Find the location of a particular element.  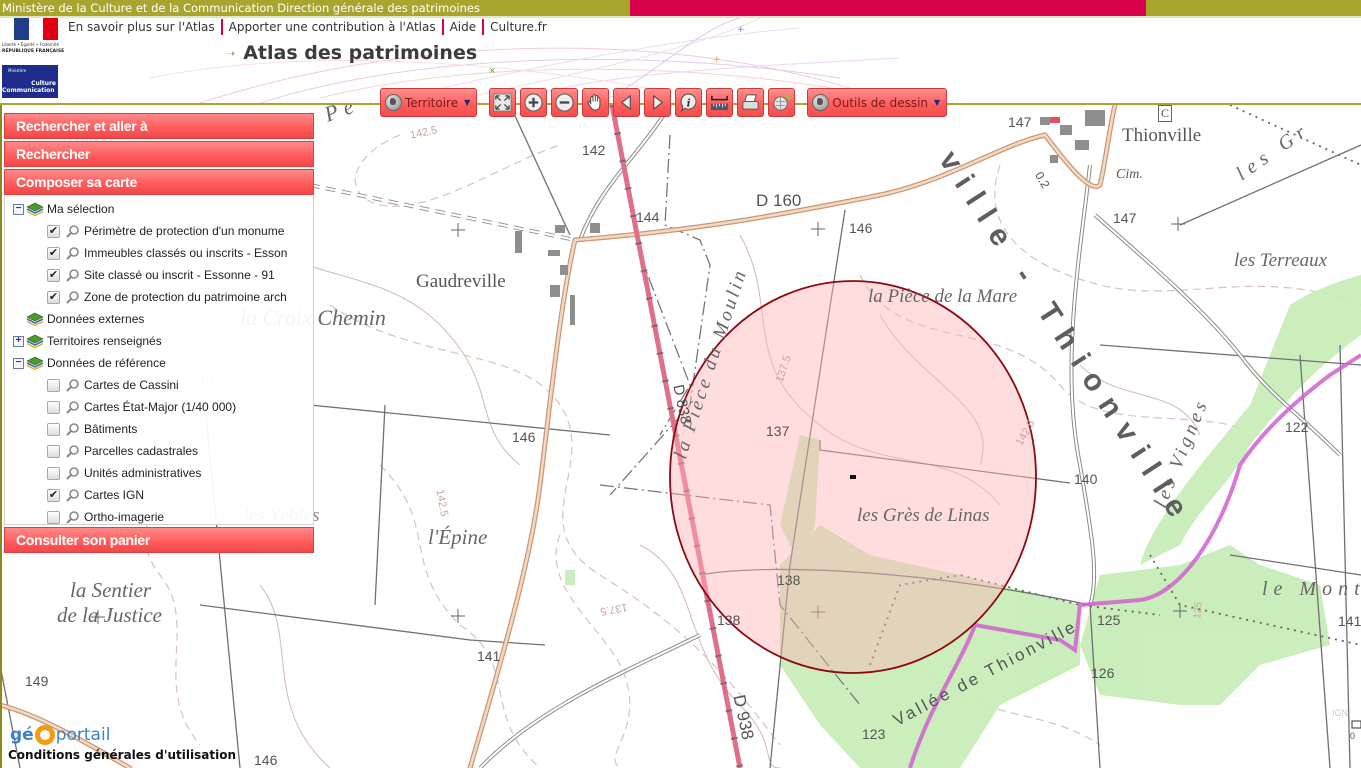

layer-item: ✔ Immeubles classés ou inscrits - Esson is located at coordinates (161, 253).